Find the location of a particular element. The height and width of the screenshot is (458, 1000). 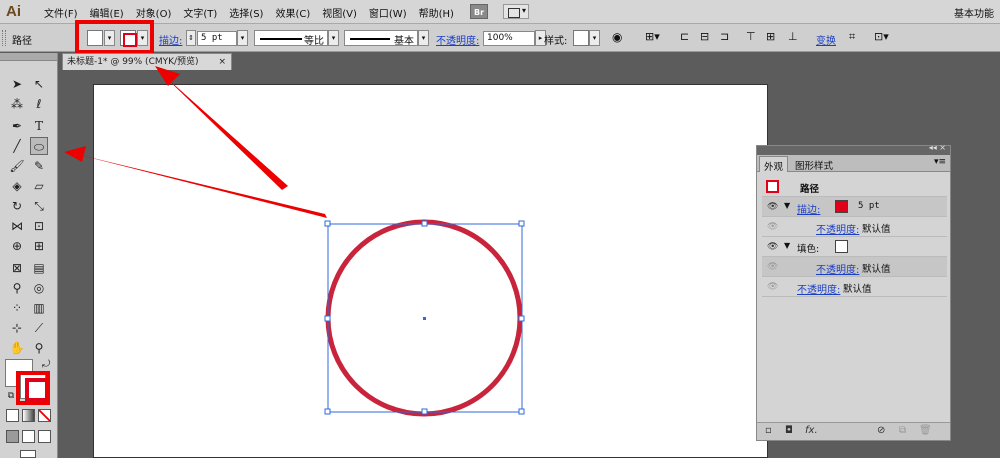

stroke-row: 👁 ▼ 描边: 5 pt is located at coordinates (854, 207).